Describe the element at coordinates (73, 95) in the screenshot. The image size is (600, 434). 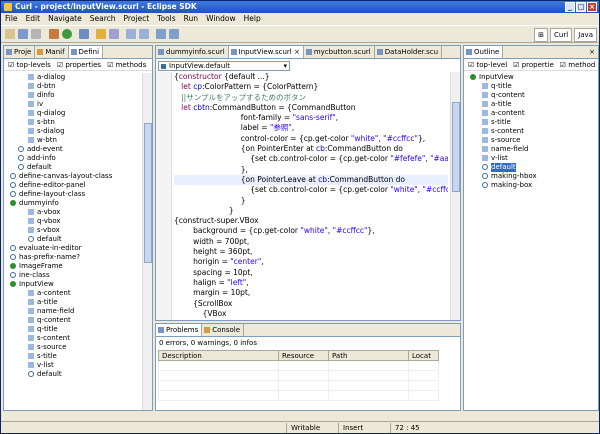
I see `tree-item: dinfo` at that location.